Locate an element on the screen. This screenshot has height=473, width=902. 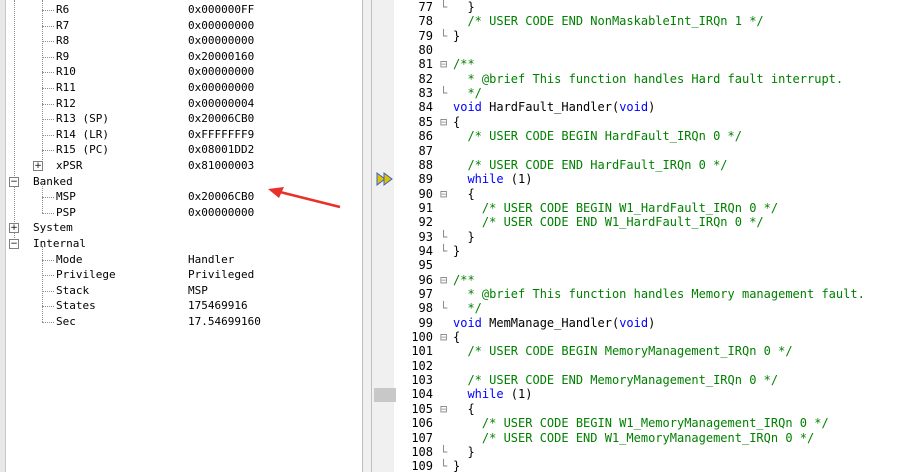
code-line: 98 └ */ is located at coordinates (651, 308).